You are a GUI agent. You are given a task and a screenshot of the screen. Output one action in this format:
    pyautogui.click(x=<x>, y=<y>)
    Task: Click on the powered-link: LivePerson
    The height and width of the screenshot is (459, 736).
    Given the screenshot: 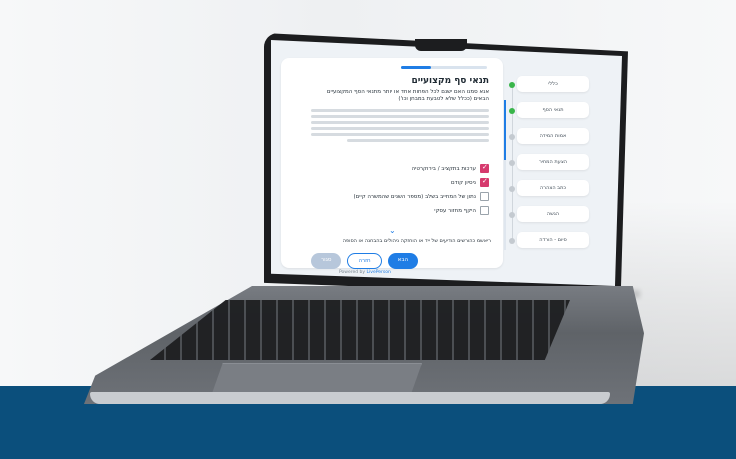 What is the action you would take?
    pyautogui.click(x=379, y=272)
    